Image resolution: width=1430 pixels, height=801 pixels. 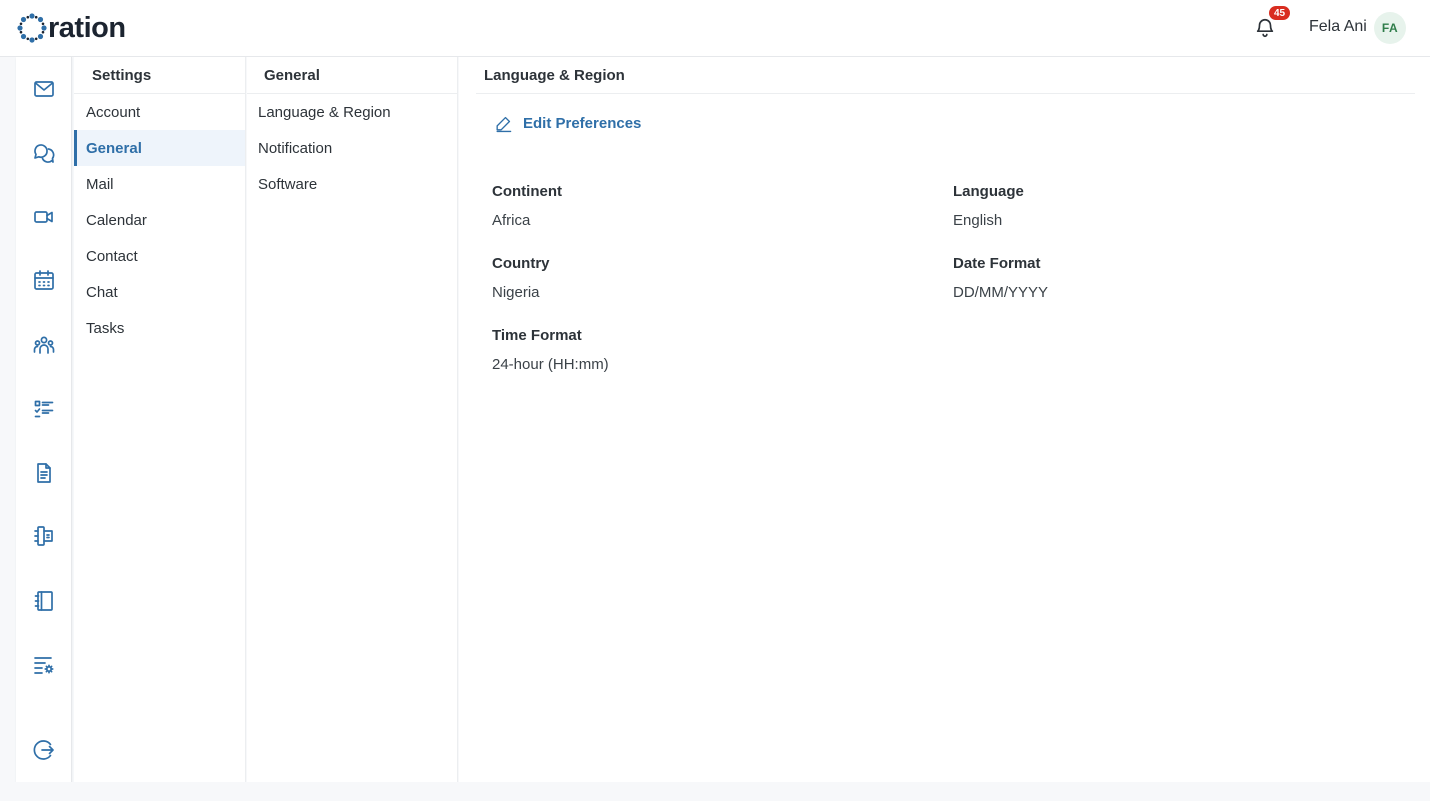 What do you see at coordinates (159, 75) in the screenshot?
I see `settings-column-title: Settings` at bounding box center [159, 75].